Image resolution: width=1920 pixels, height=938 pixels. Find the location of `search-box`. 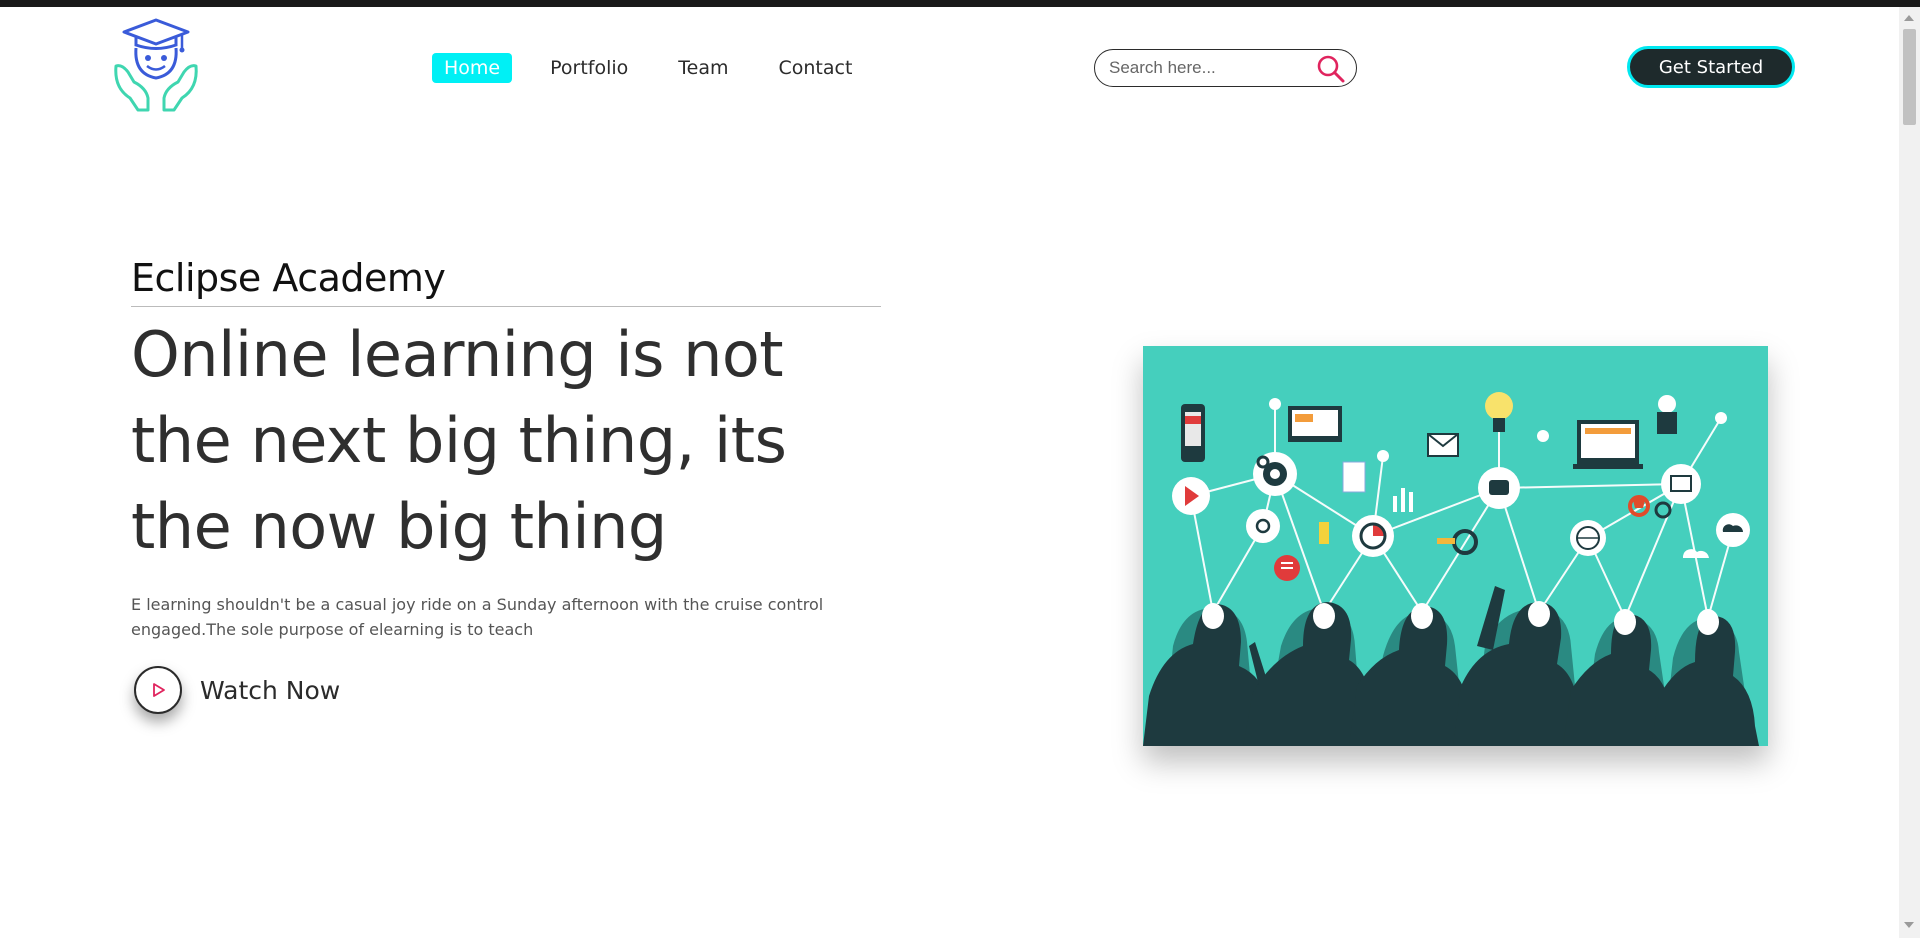

search-box is located at coordinates (1225, 68).